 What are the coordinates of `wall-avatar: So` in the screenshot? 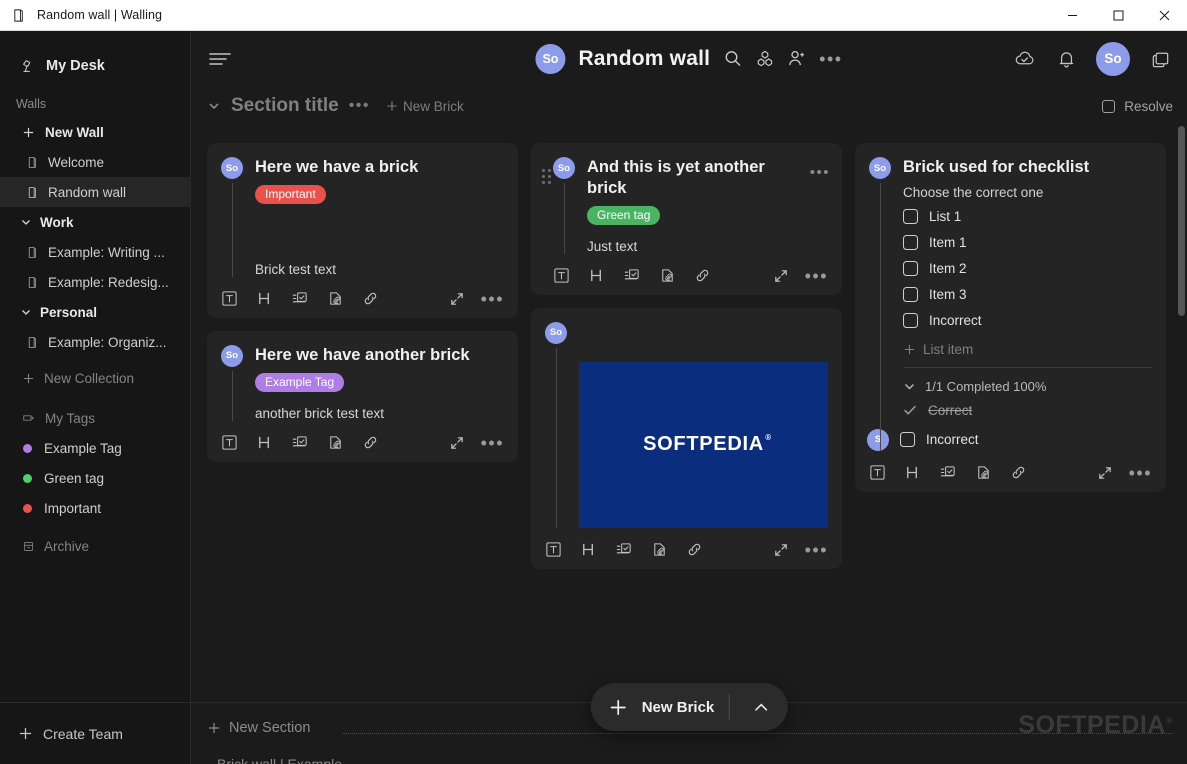 It's located at (550, 58).